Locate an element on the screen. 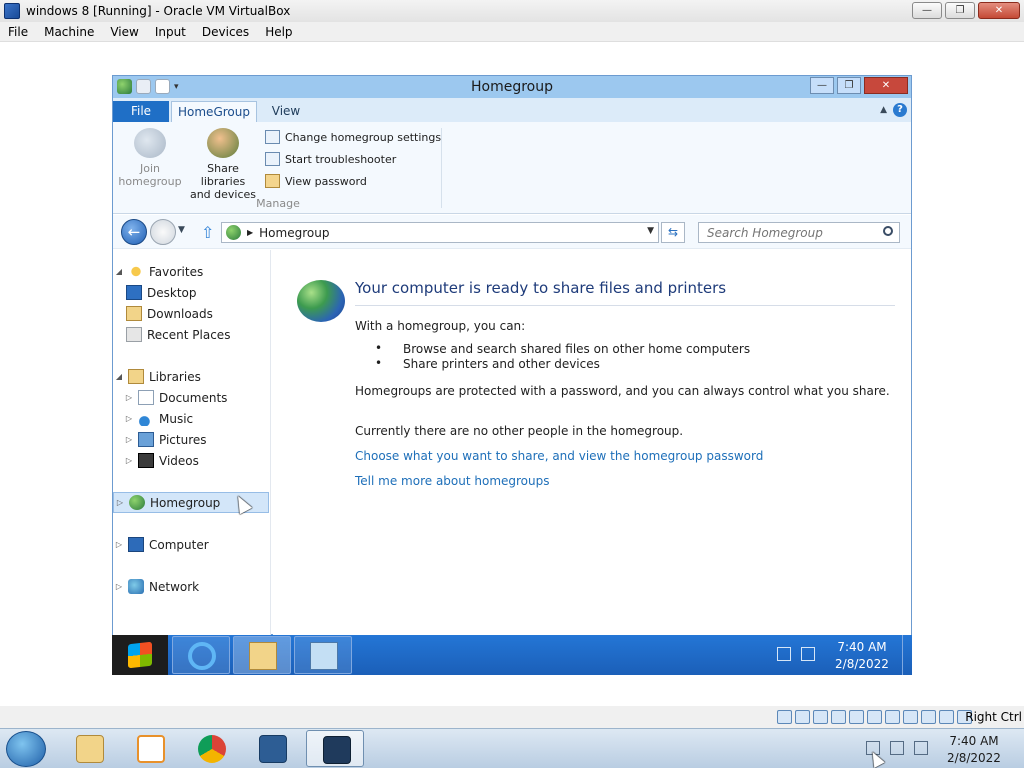 This screenshot has height=768, width=1024. explorer-close-button: ✕ is located at coordinates (886, 85).